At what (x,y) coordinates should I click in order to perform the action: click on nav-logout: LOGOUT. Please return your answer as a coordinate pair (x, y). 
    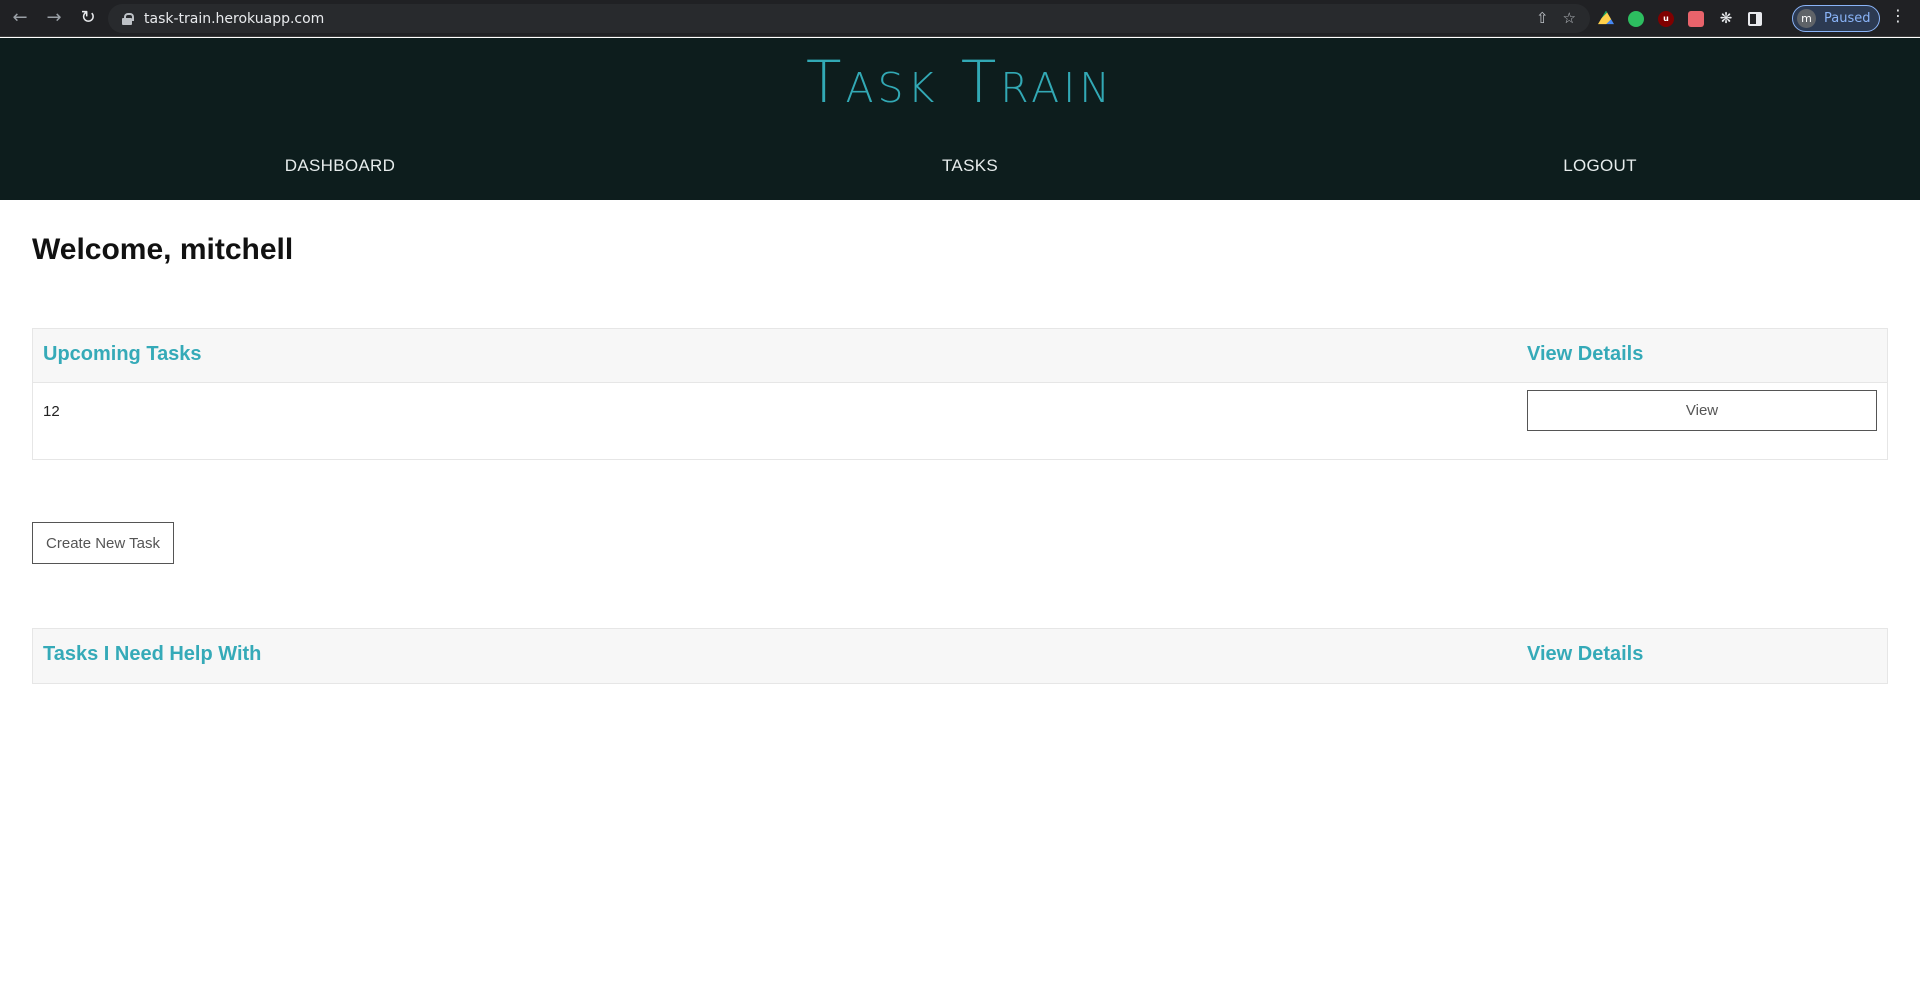
    Looking at the image, I should click on (1600, 166).